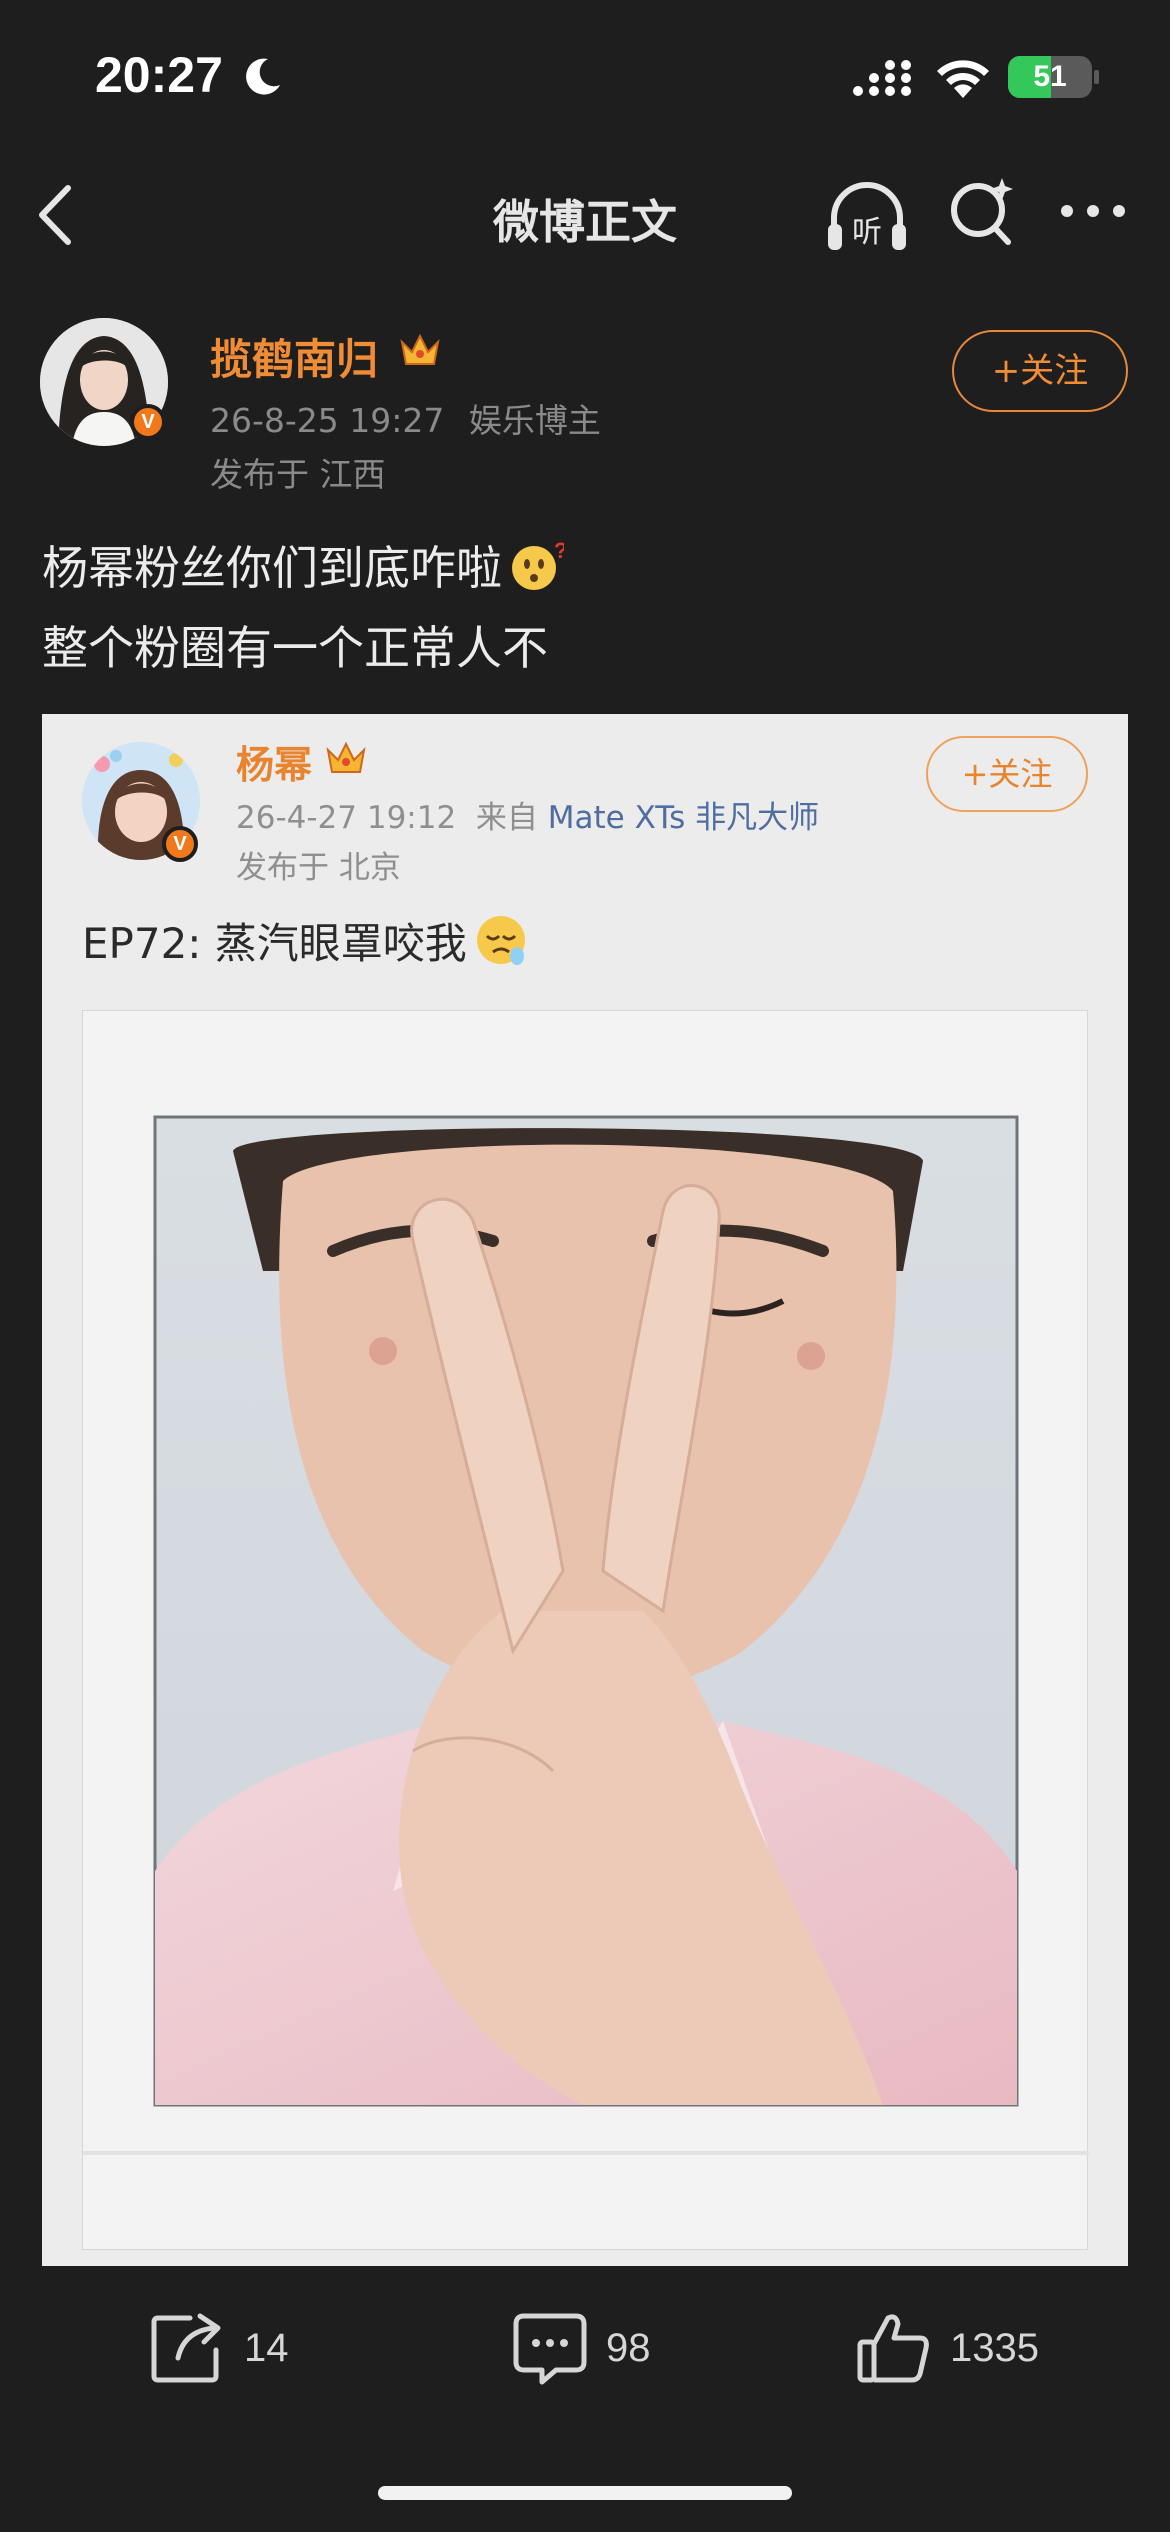 This screenshot has width=1170, height=2532. Describe the element at coordinates (346, 818) in the screenshot. I see `embed-post-date: 26-4-27 19:12` at that location.